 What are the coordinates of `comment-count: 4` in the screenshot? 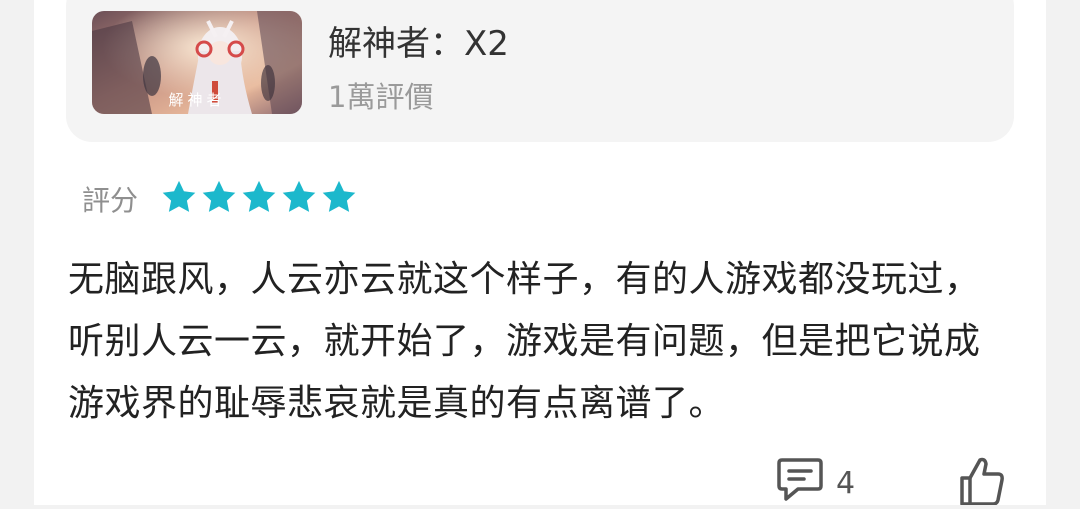 It's located at (846, 483).